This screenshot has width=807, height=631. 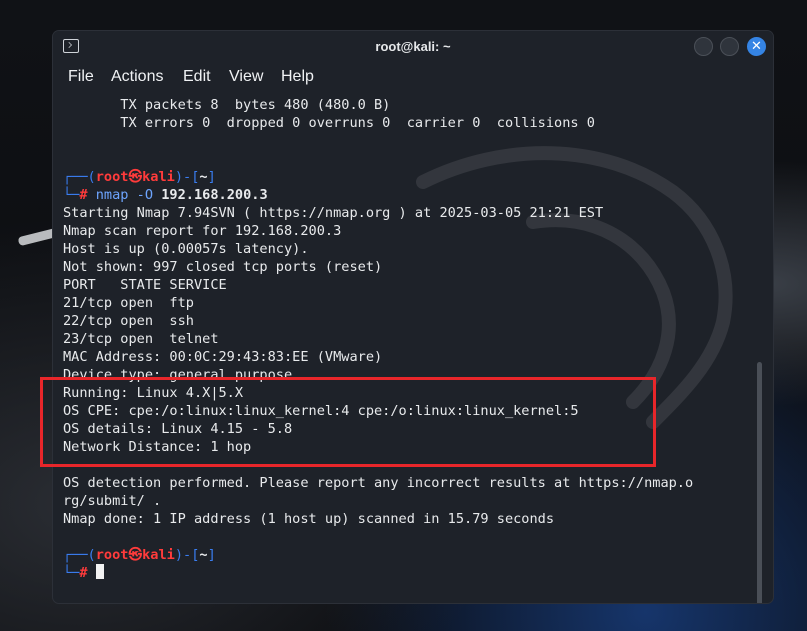 What do you see at coordinates (413, 77) in the screenshot?
I see `menu-bar: File Actions Edit View Help` at bounding box center [413, 77].